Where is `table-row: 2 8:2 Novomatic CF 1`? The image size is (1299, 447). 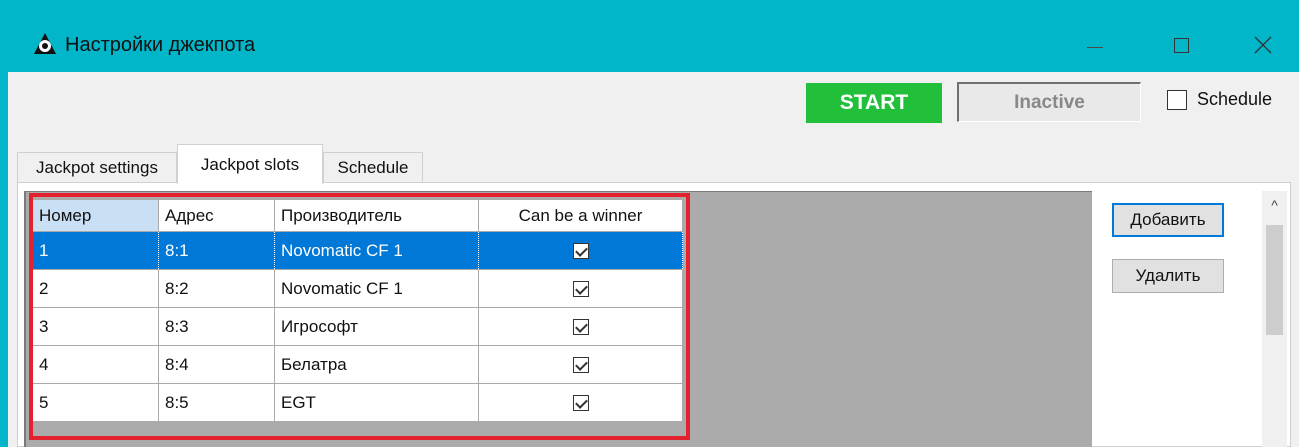 table-row: 2 8:2 Novomatic CF 1 is located at coordinates (357, 288).